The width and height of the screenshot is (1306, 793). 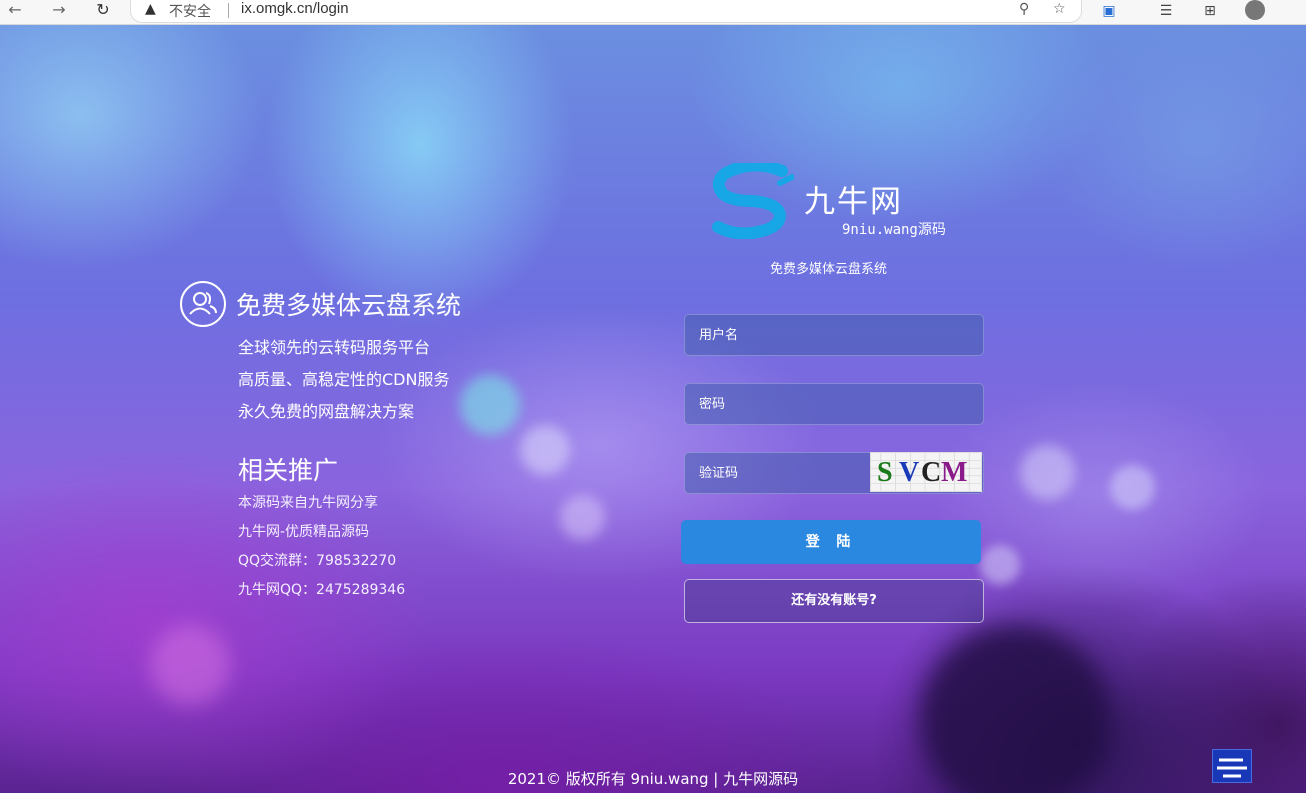 I want to click on user-group-icon, so click(x=203, y=304).